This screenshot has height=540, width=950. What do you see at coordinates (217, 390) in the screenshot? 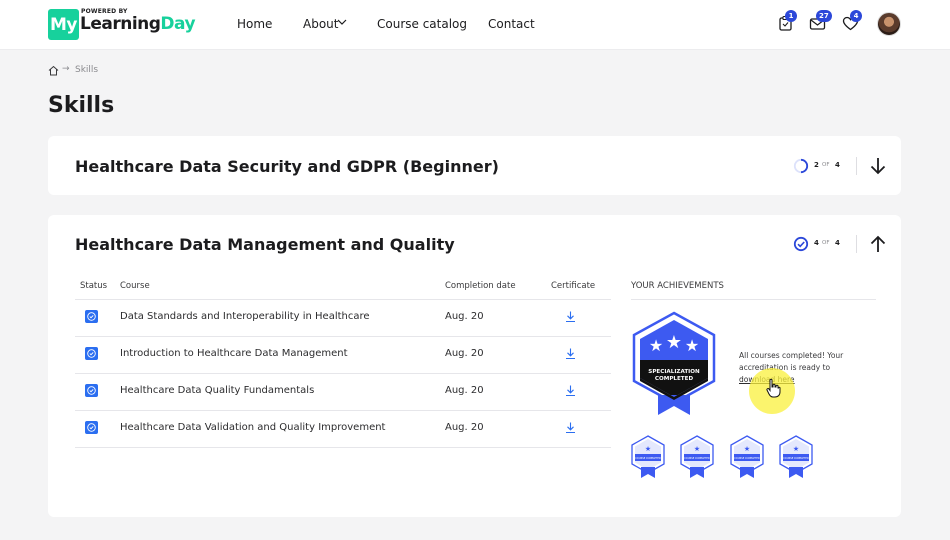
I see `course-name: Healthcare Data Quality Fundamentals` at bounding box center [217, 390].